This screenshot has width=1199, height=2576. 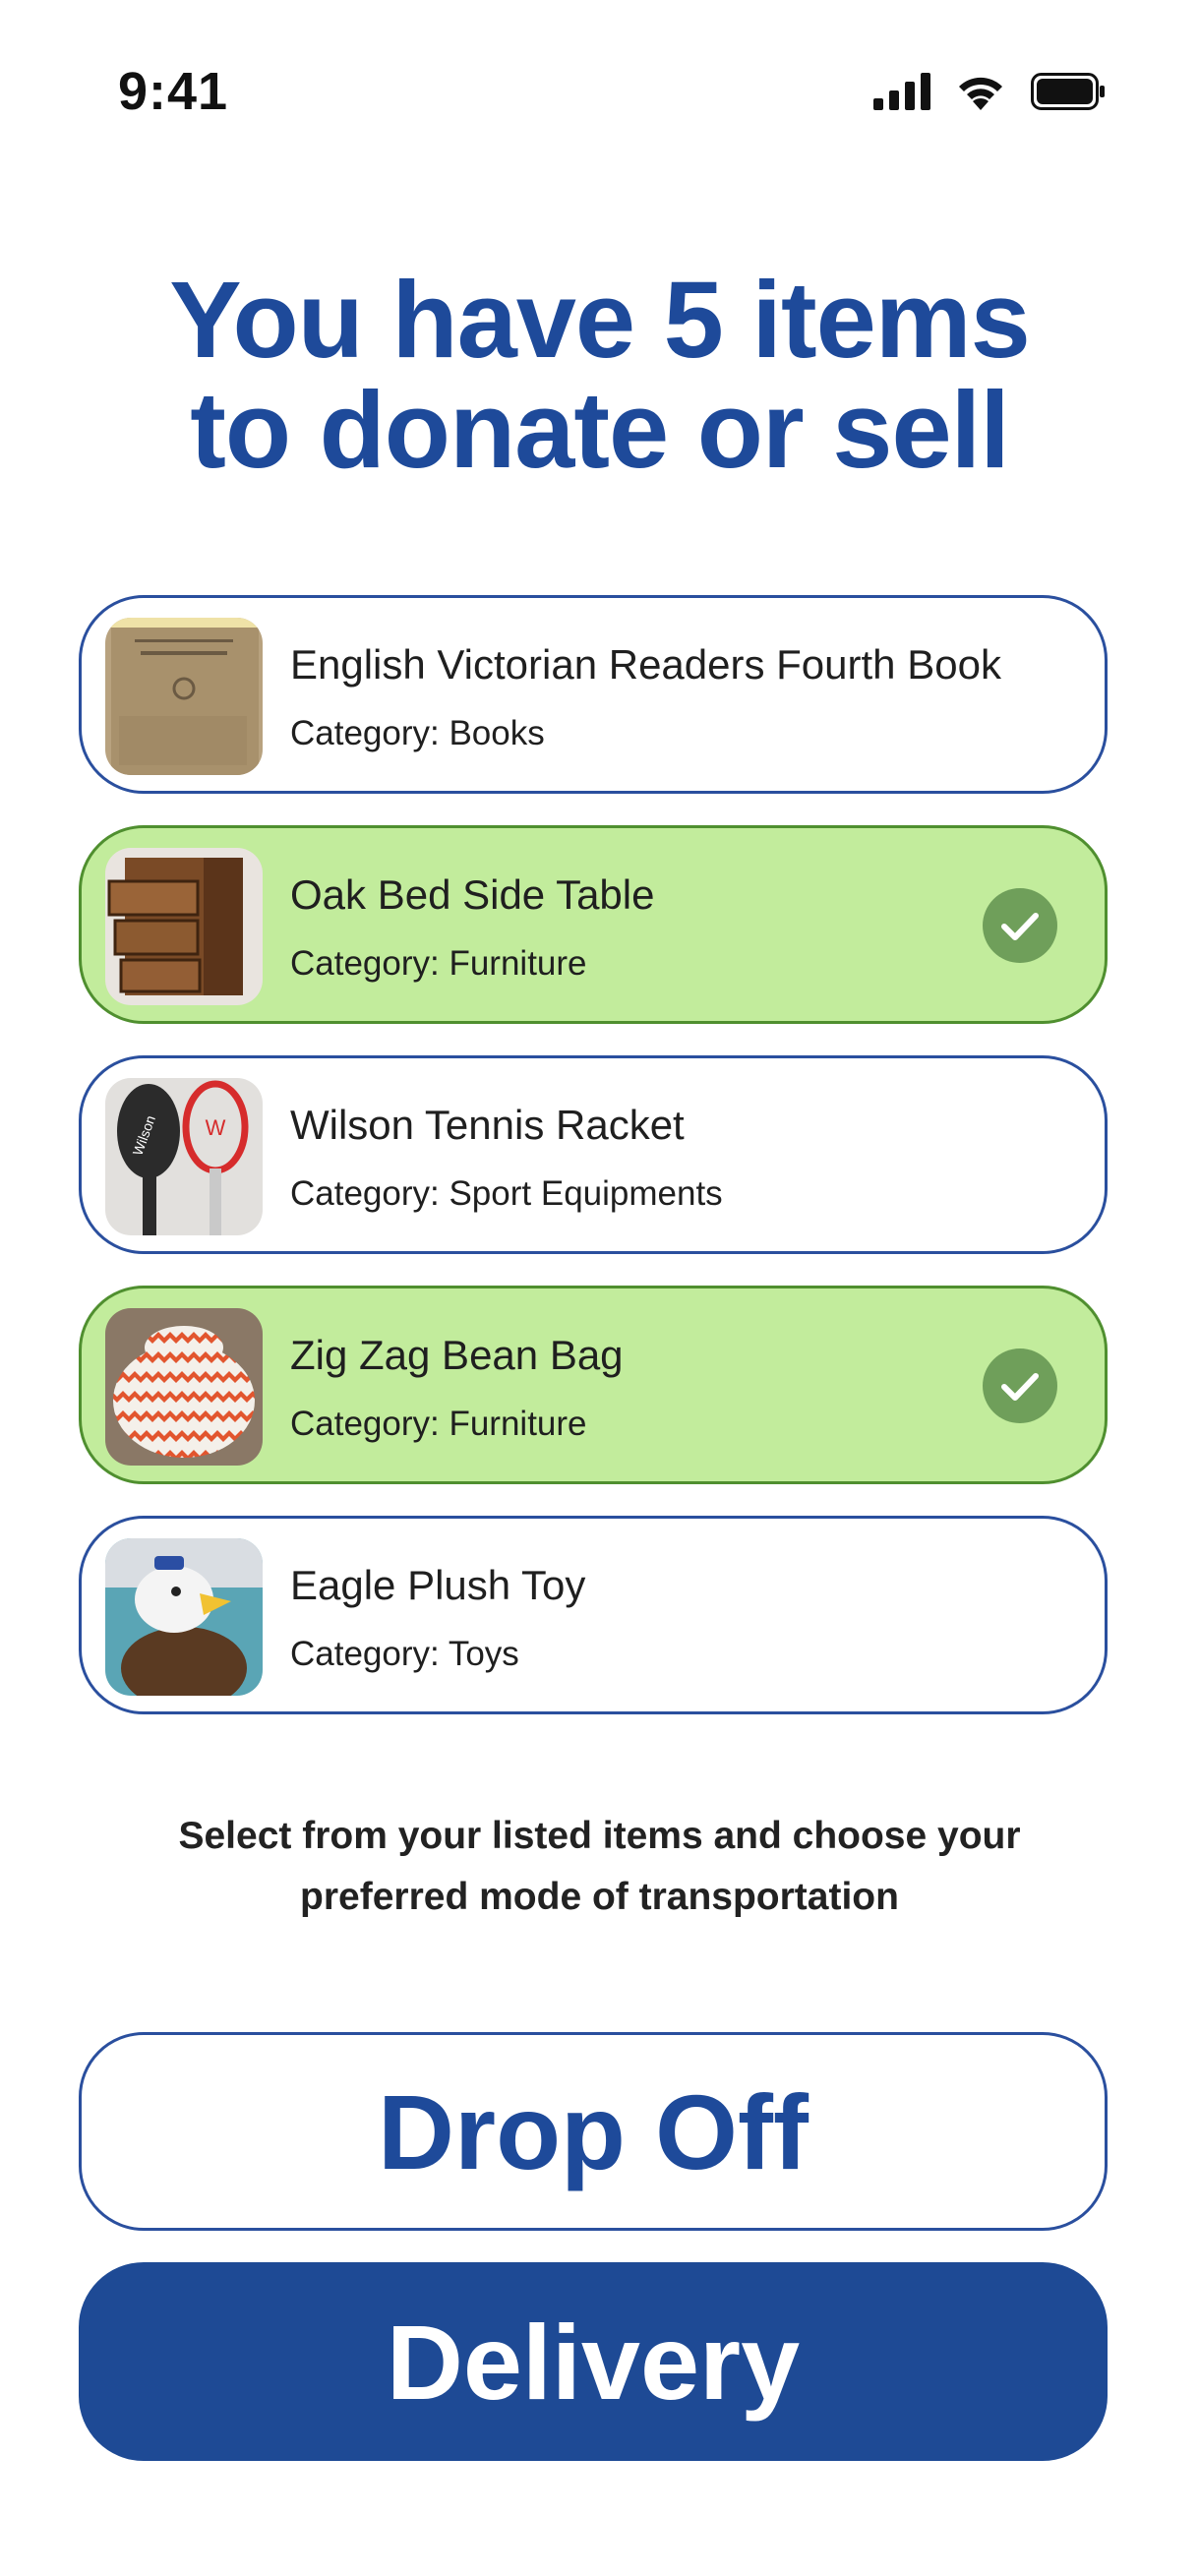 What do you see at coordinates (487, 1125) in the screenshot?
I see `item-name: Wilson Tennis Racket` at bounding box center [487, 1125].